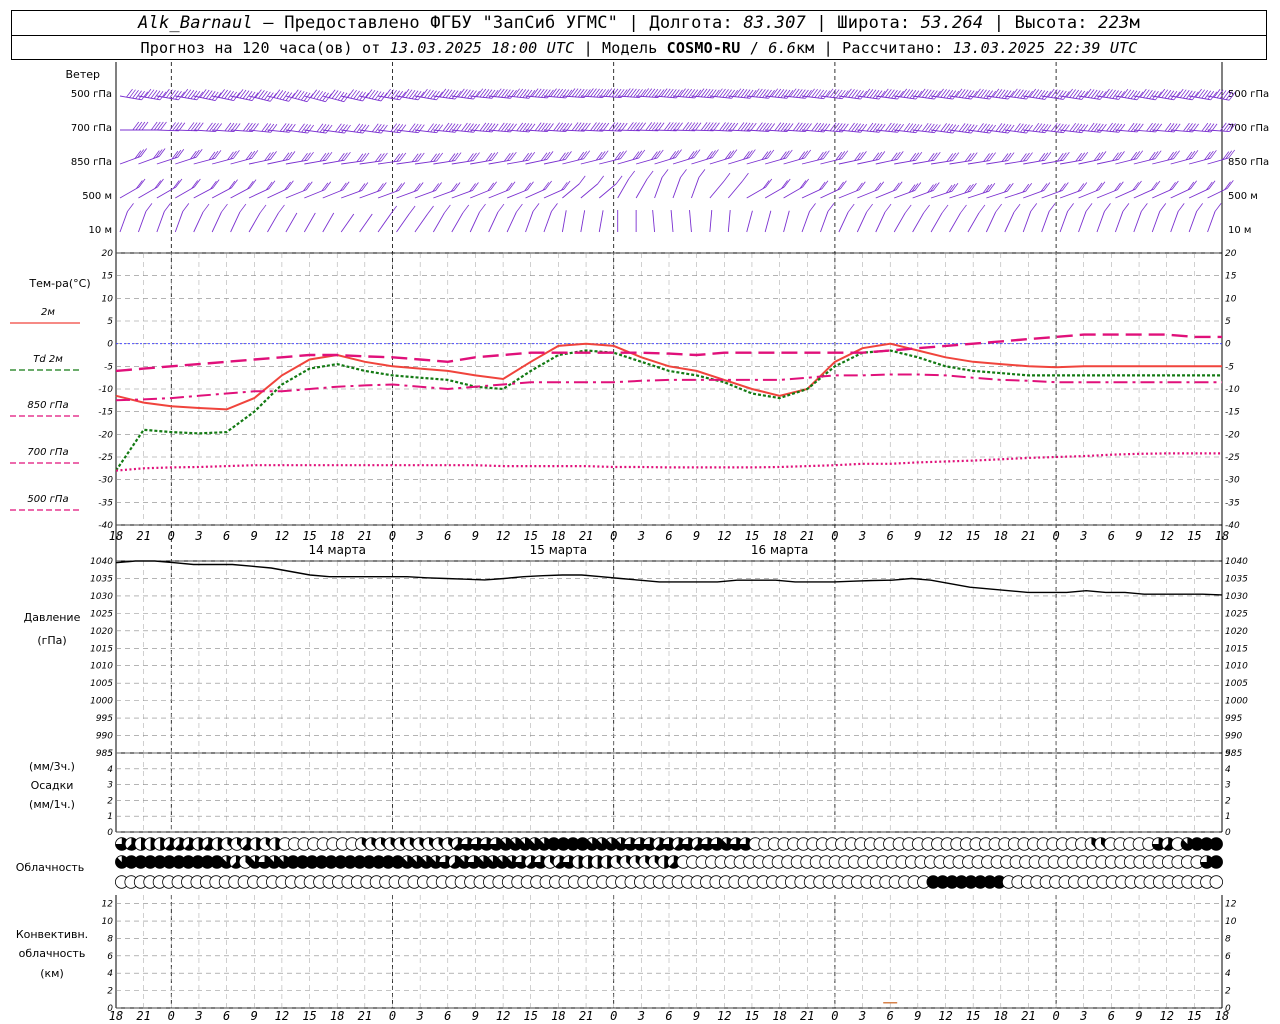 The image size is (1280, 1024). What do you see at coordinates (101, 579) in the screenshot?
I see `pressure-ytick: 1035` at bounding box center [101, 579].